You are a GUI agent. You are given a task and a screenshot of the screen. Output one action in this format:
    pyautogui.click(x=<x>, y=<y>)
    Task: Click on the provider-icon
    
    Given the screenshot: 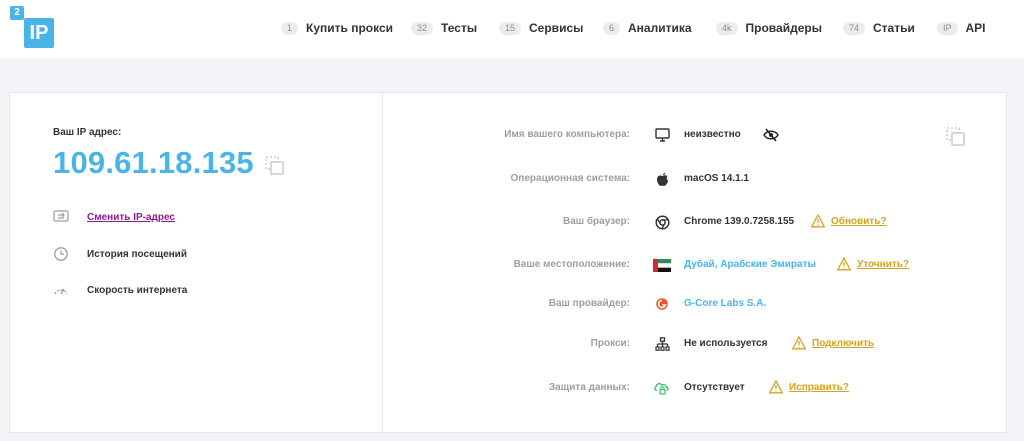 What is the action you would take?
    pyautogui.click(x=662, y=304)
    